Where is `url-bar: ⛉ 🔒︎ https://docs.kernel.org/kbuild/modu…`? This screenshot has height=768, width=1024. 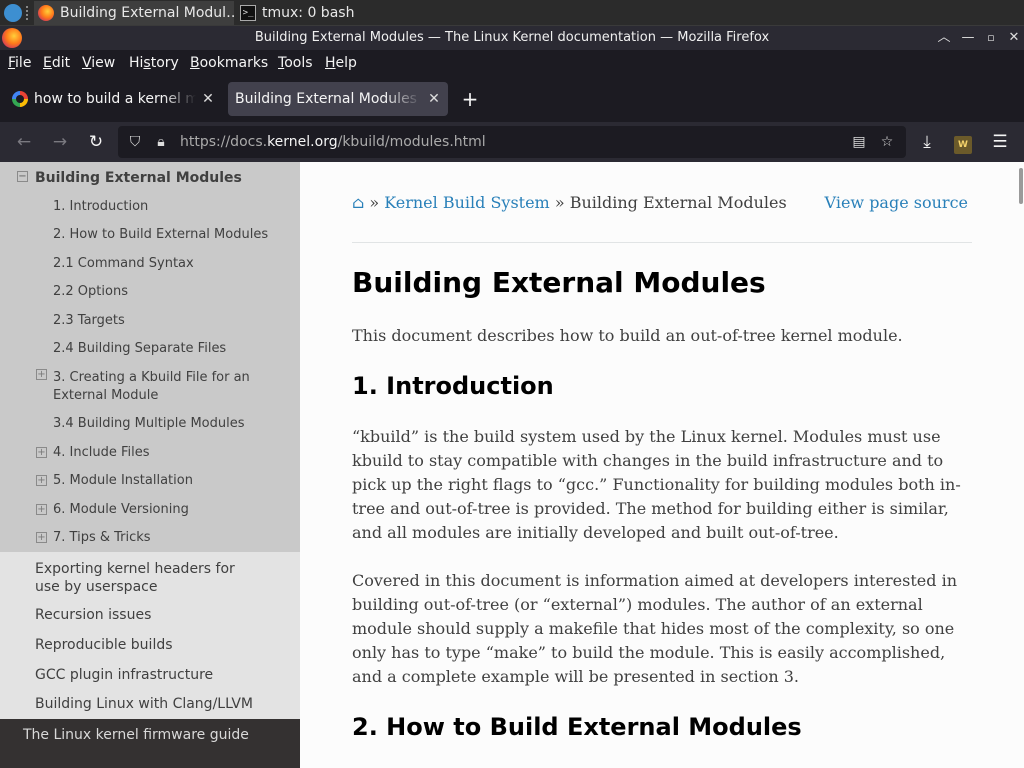
url-bar: ⛉ 🔒︎ https://docs.kernel.org/kbuild/modu… is located at coordinates (512, 142).